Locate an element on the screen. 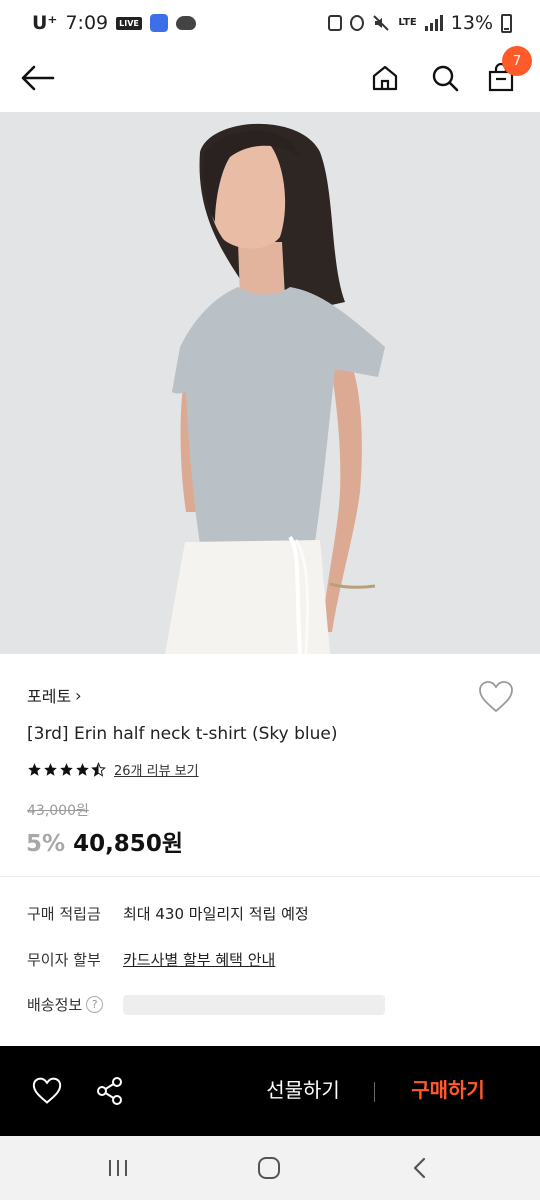 The image size is (540, 1200). installment-info-link: 카드사별 할부 혜택 안내 is located at coordinates (199, 959).